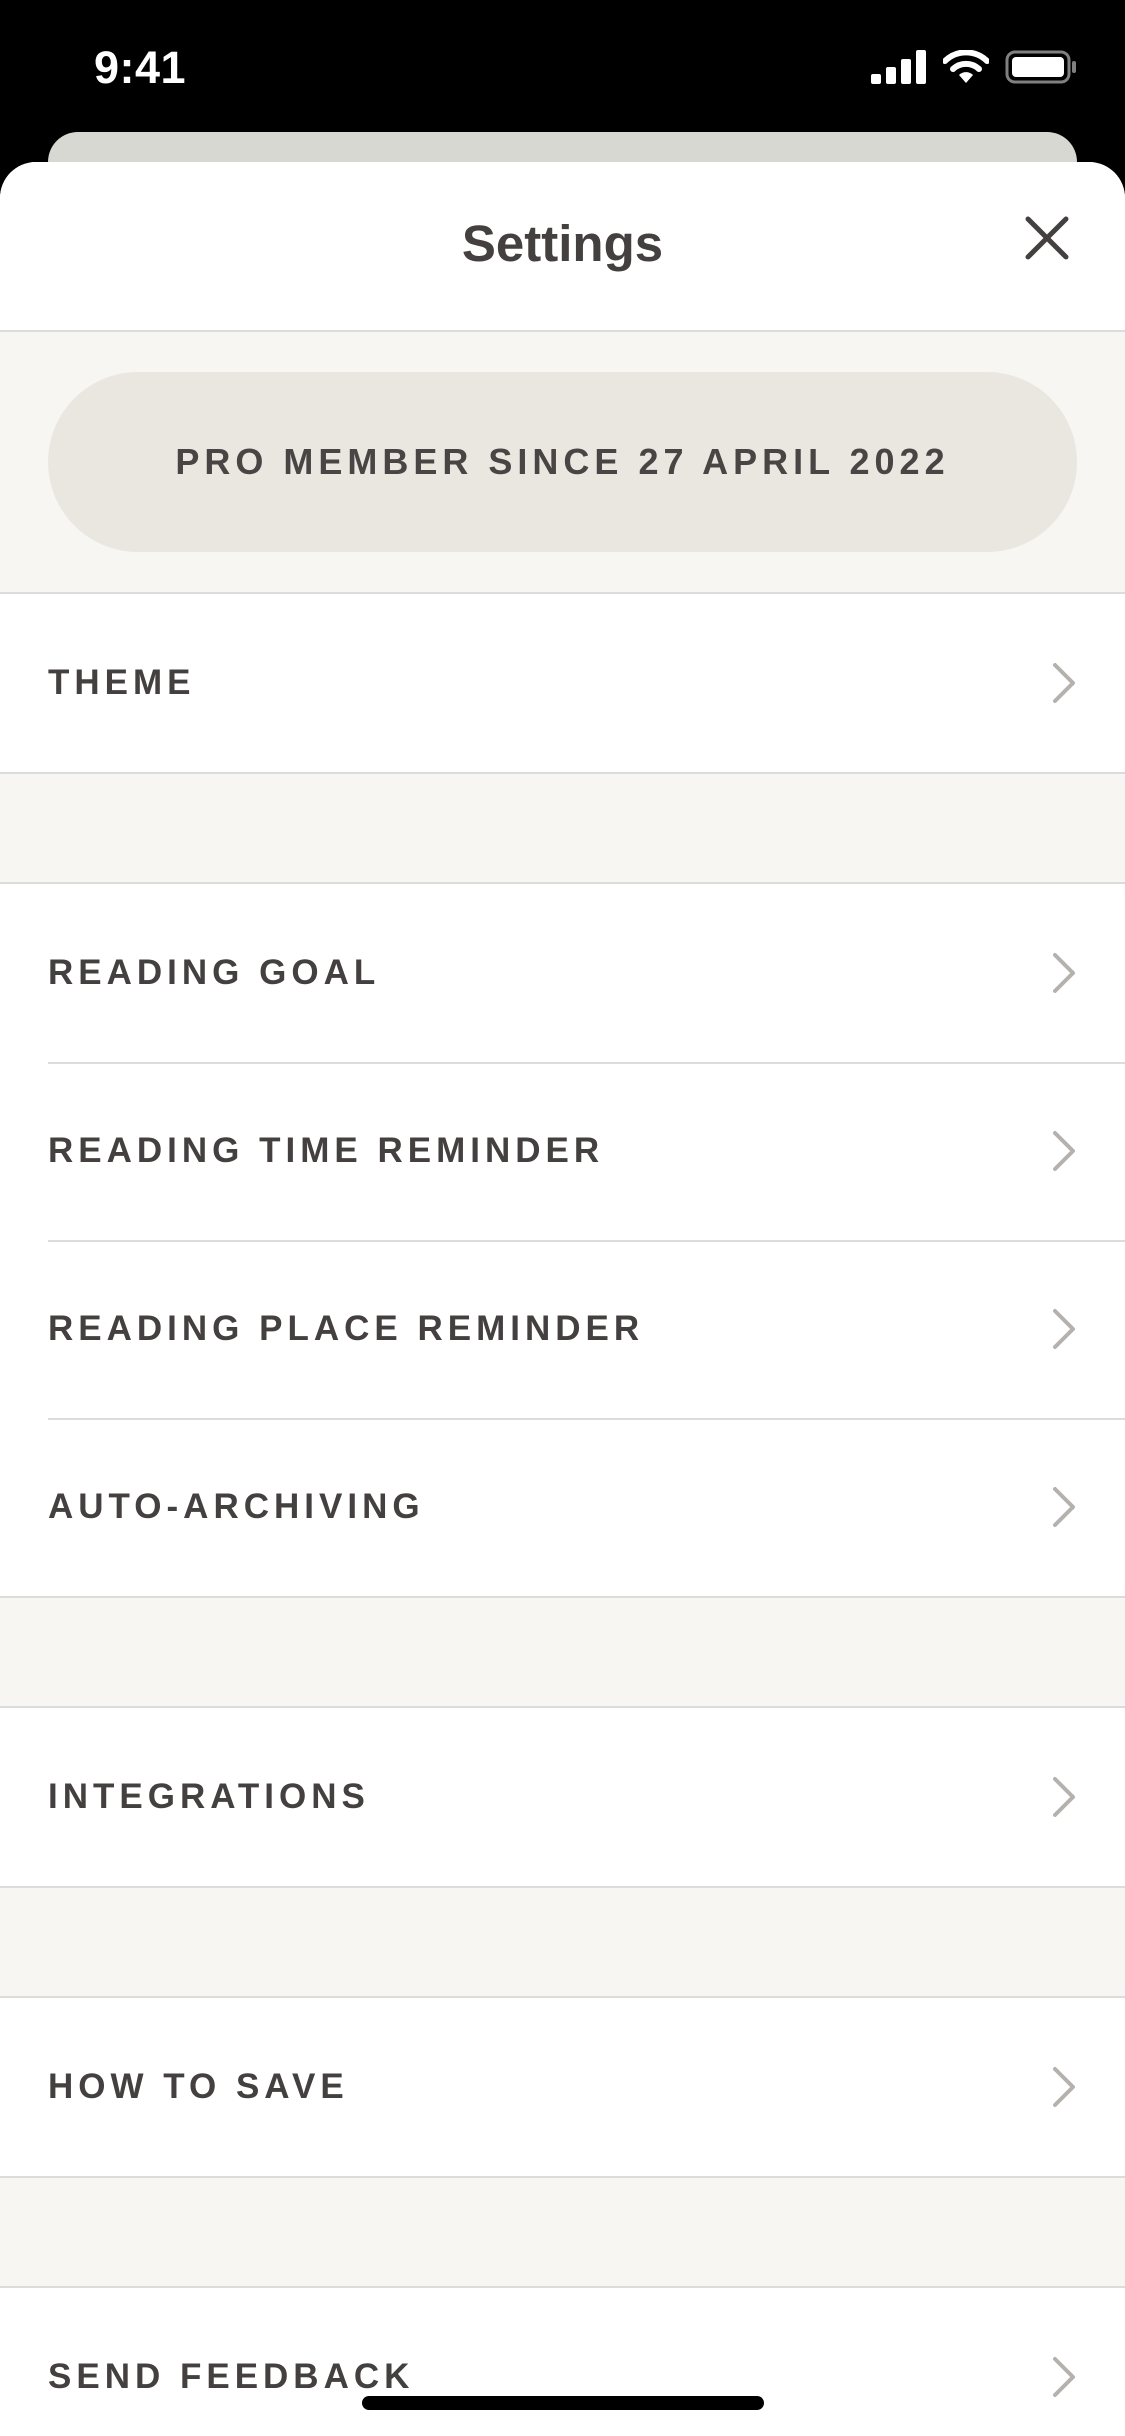 Image resolution: width=1125 pixels, height=2436 pixels. I want to click on signal-icon, so click(898, 67).